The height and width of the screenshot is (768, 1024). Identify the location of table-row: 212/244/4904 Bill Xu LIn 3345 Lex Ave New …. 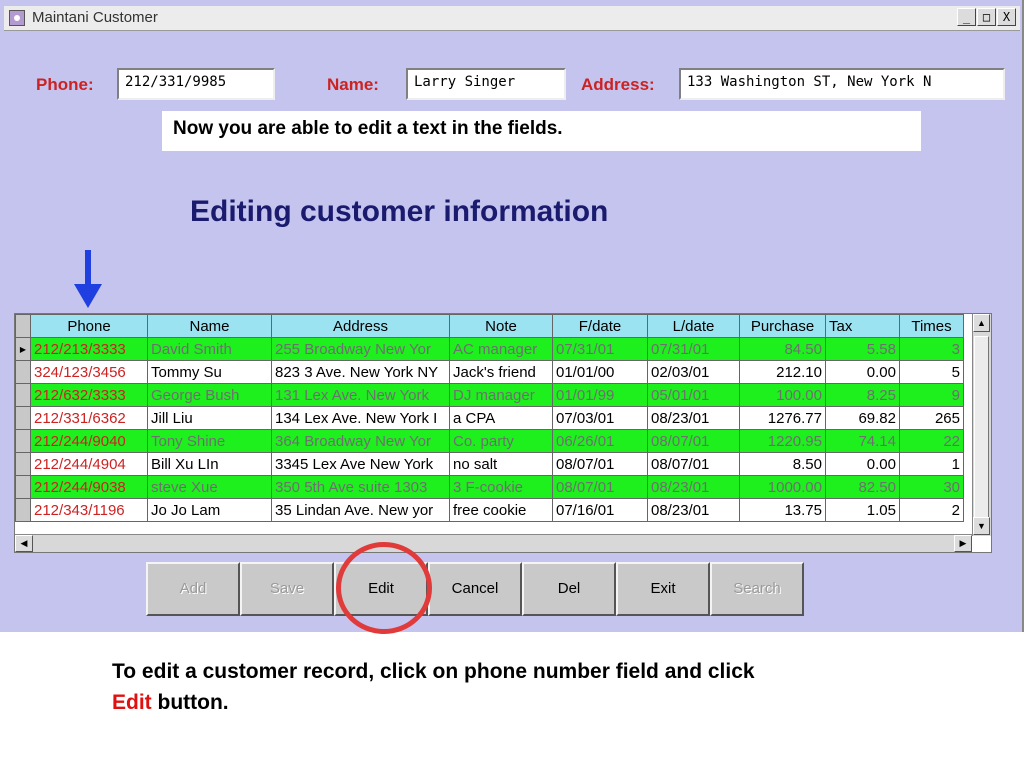
(489, 464).